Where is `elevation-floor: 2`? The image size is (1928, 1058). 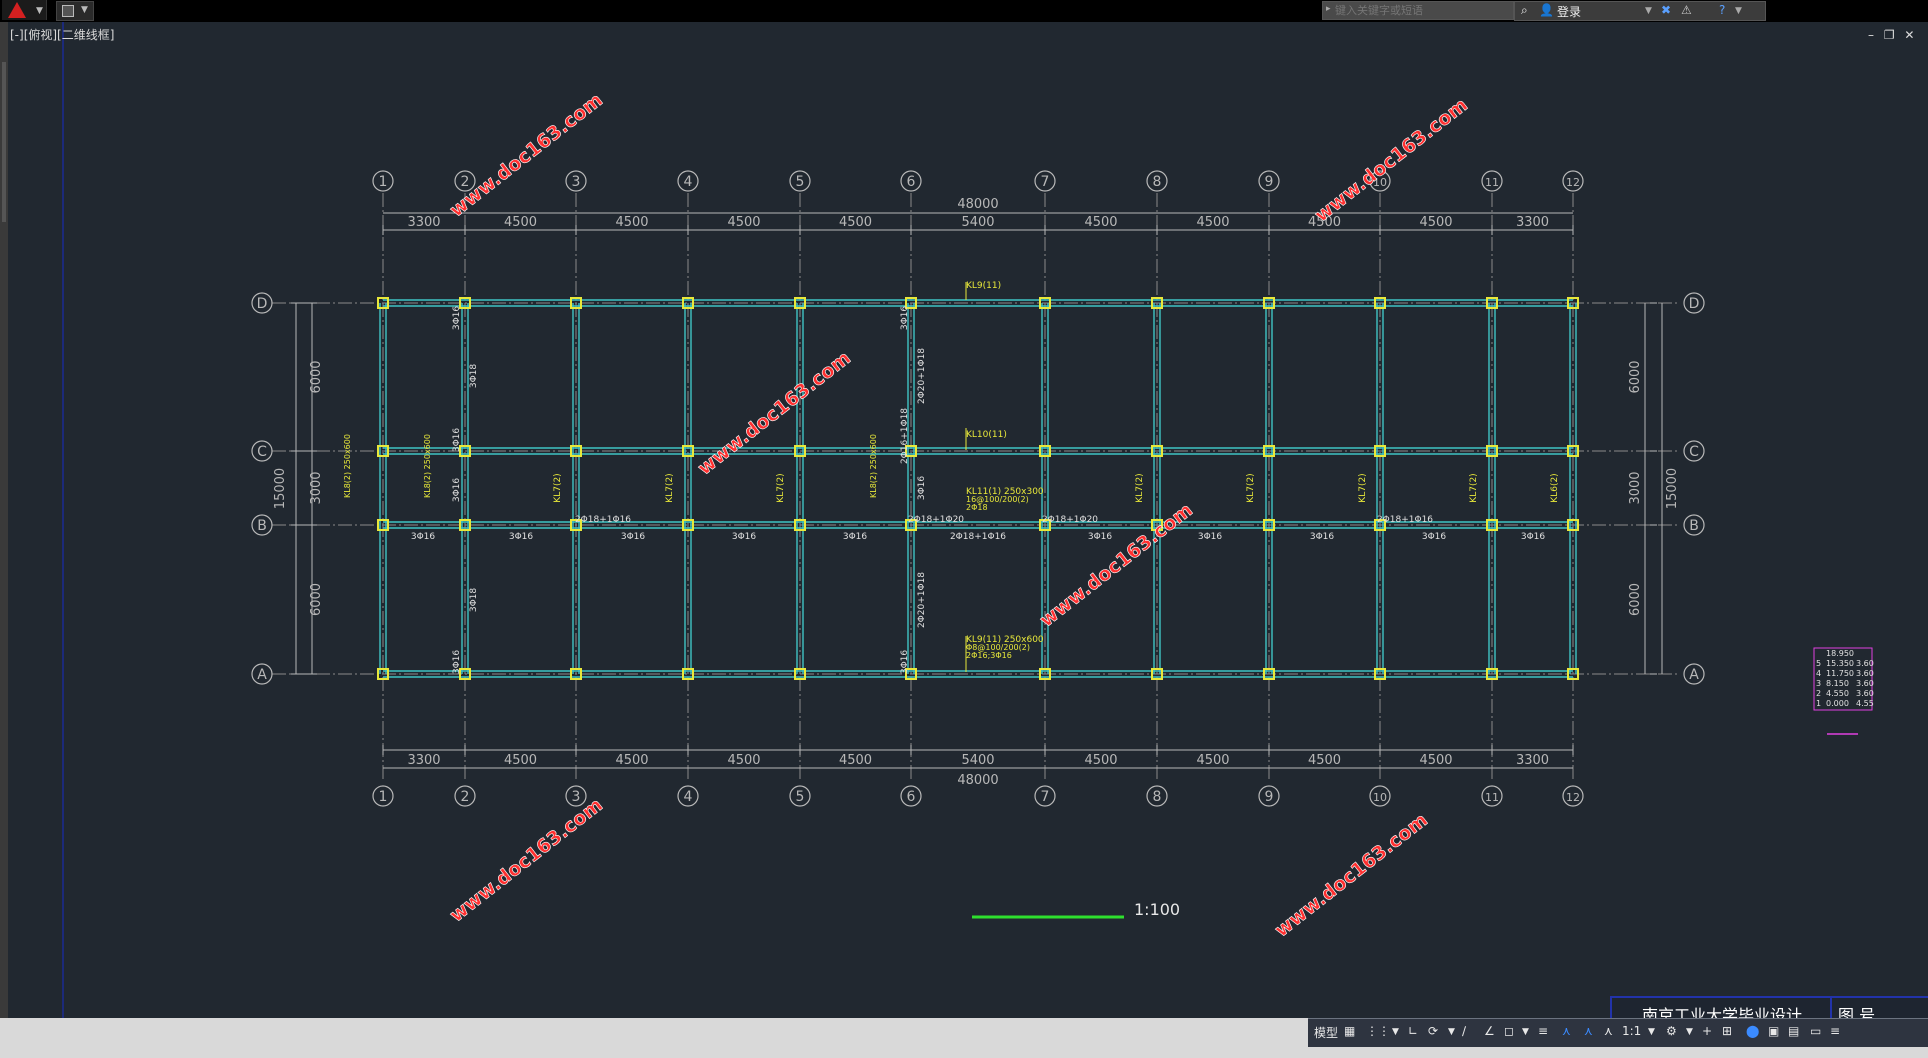
elevation-floor: 2 is located at coordinates (1818, 693).